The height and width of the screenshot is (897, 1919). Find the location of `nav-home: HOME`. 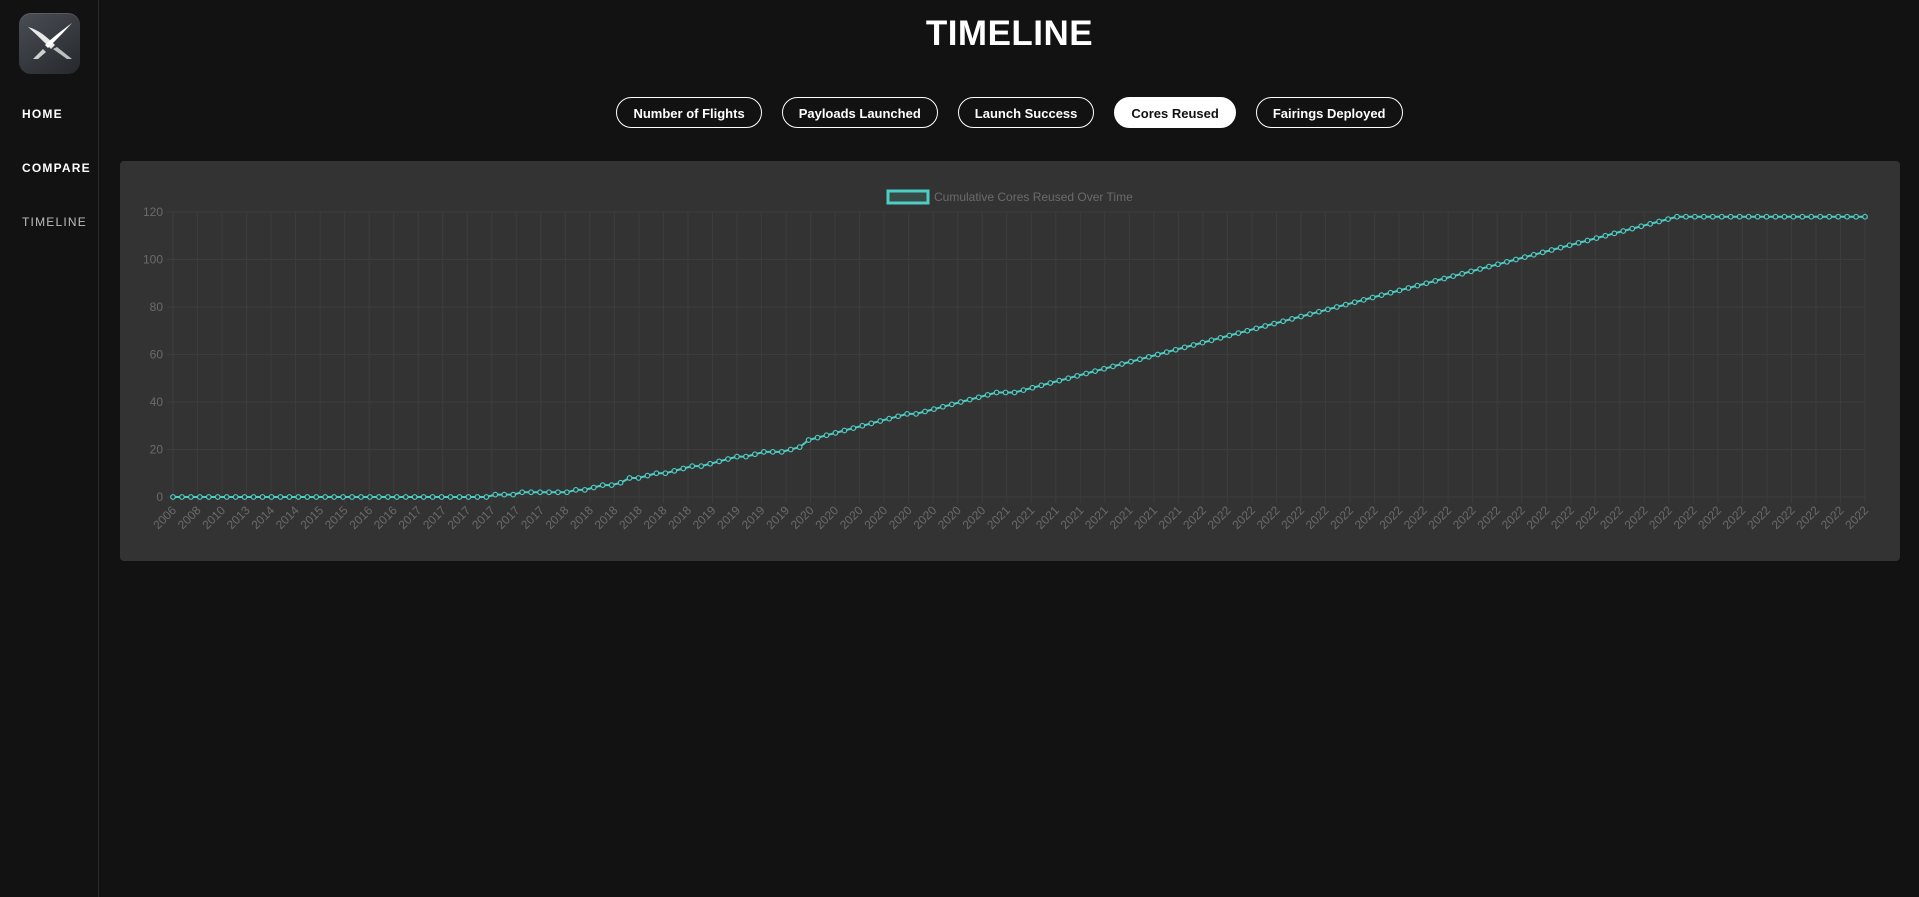

nav-home: HOME is located at coordinates (42, 114).